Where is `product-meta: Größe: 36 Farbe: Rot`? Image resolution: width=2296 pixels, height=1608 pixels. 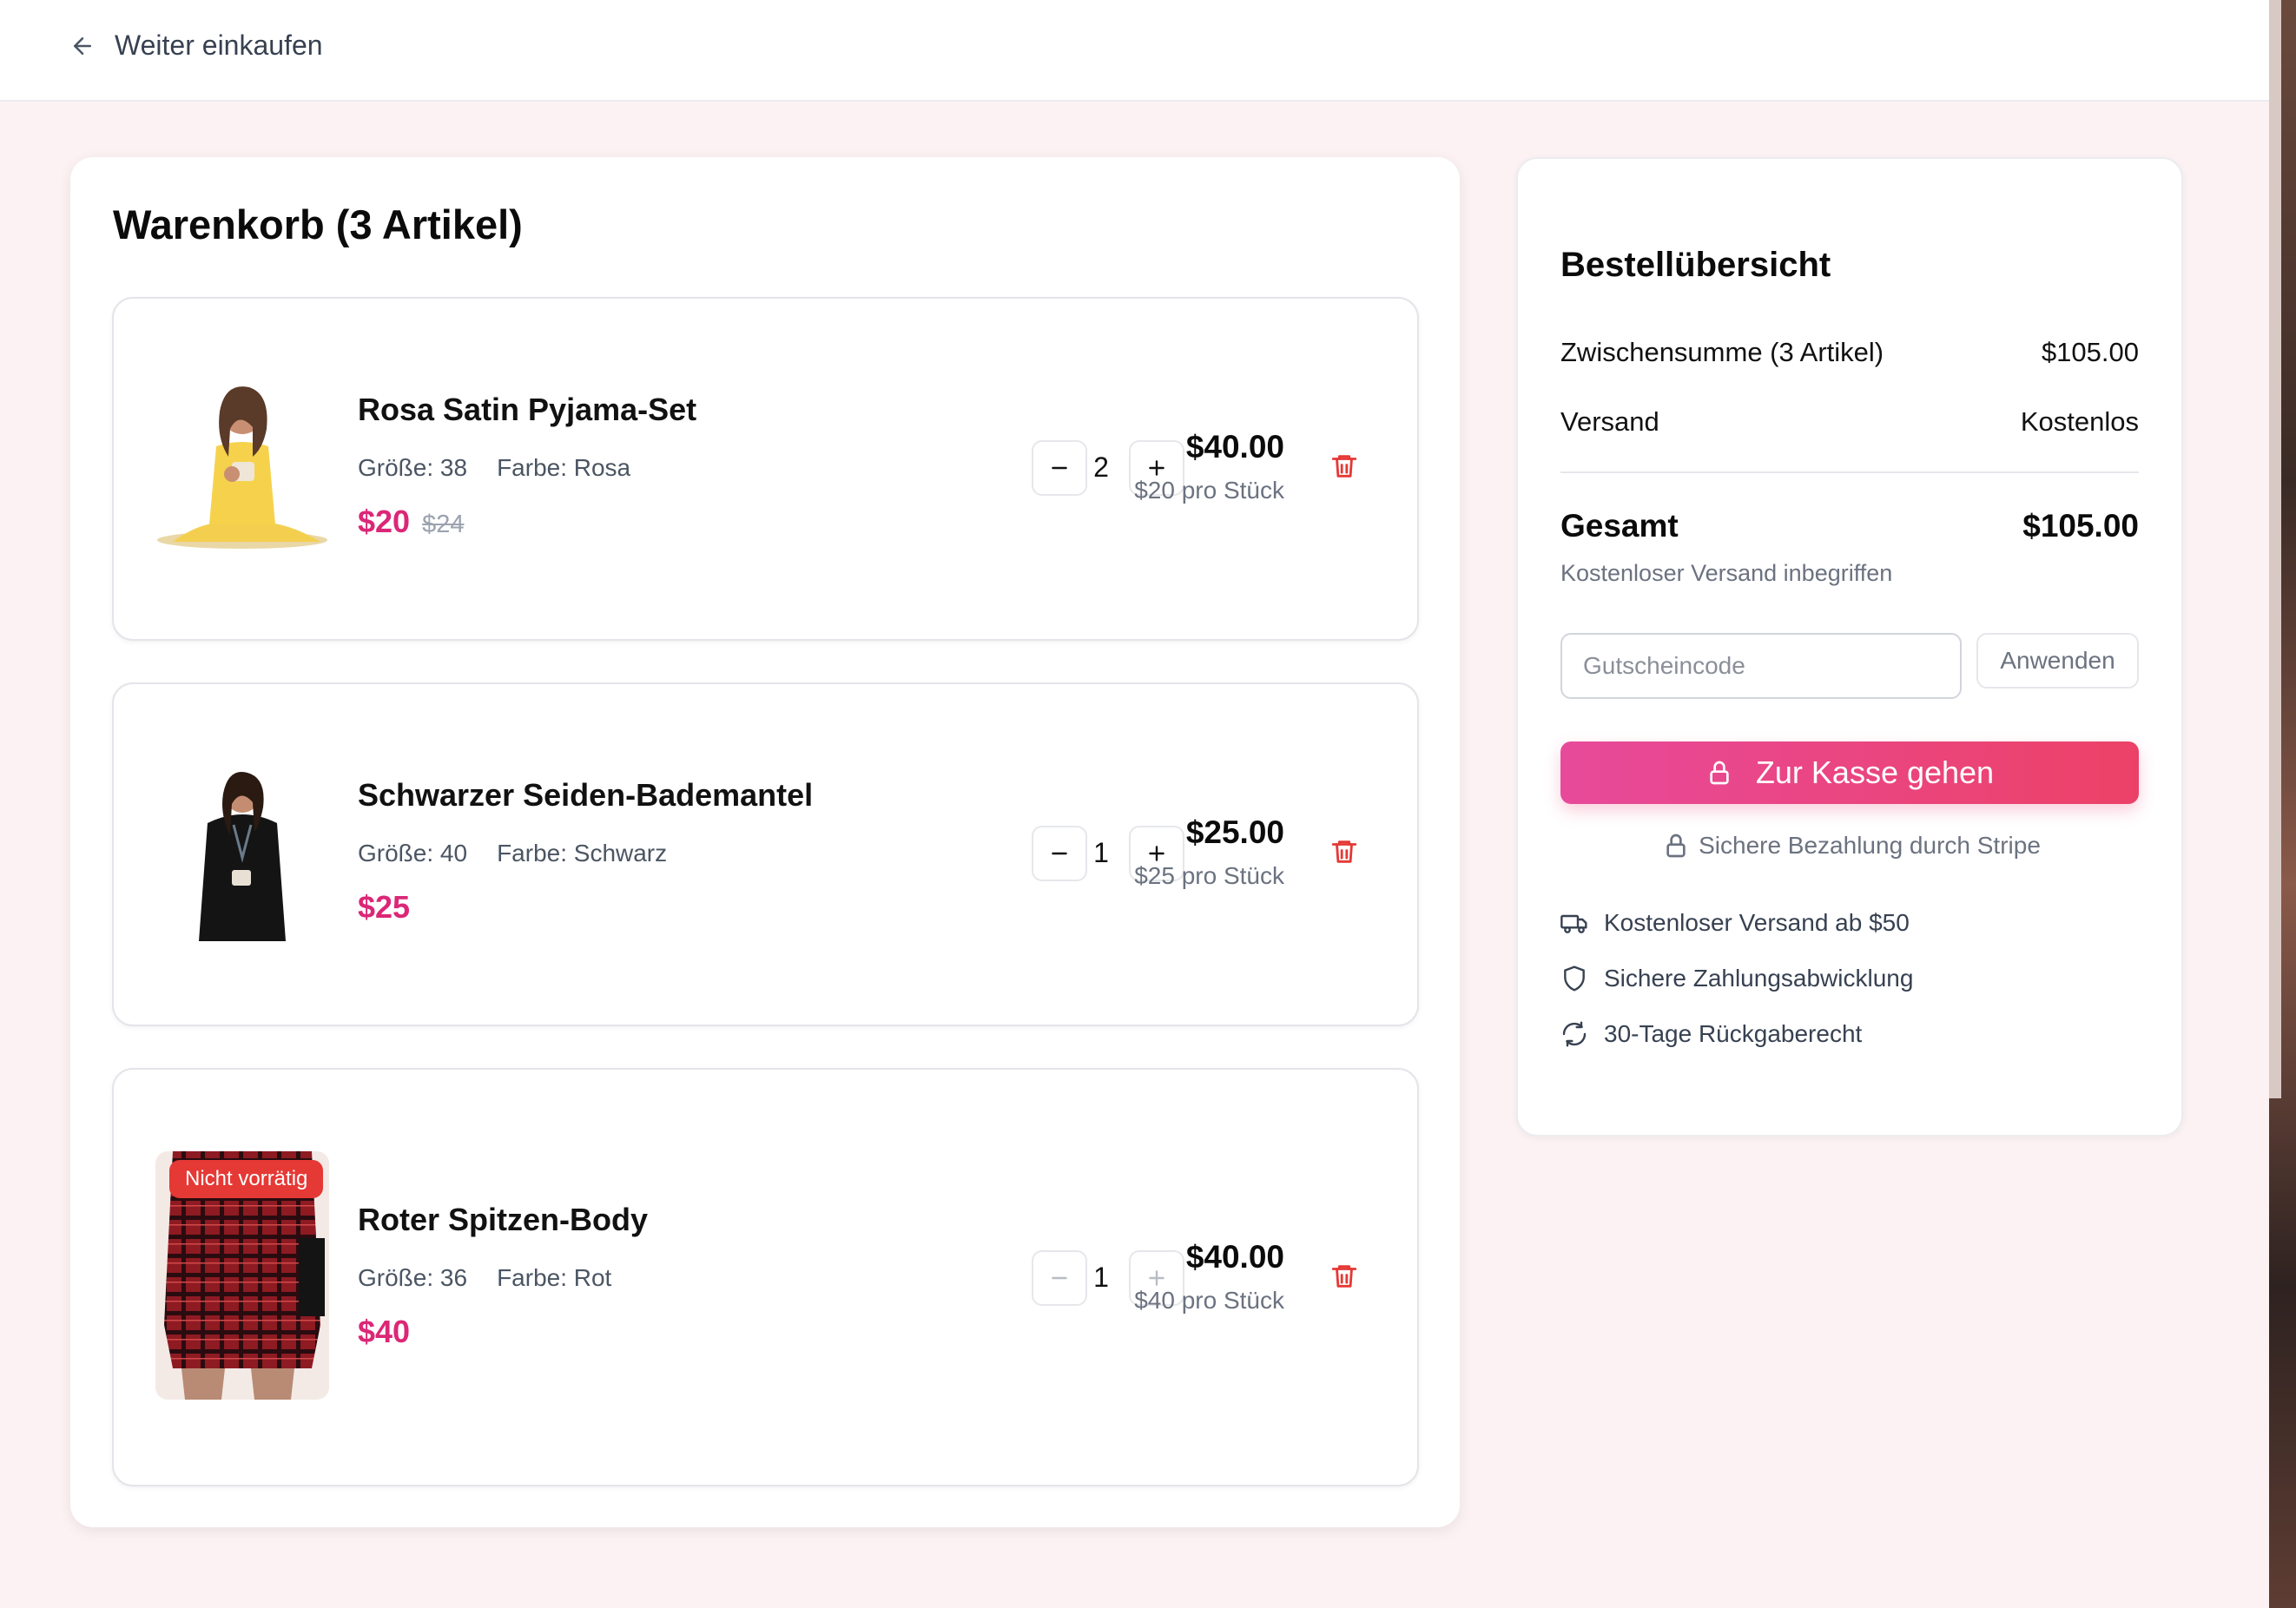 product-meta: Größe: 36 Farbe: Rot is located at coordinates (485, 1278).